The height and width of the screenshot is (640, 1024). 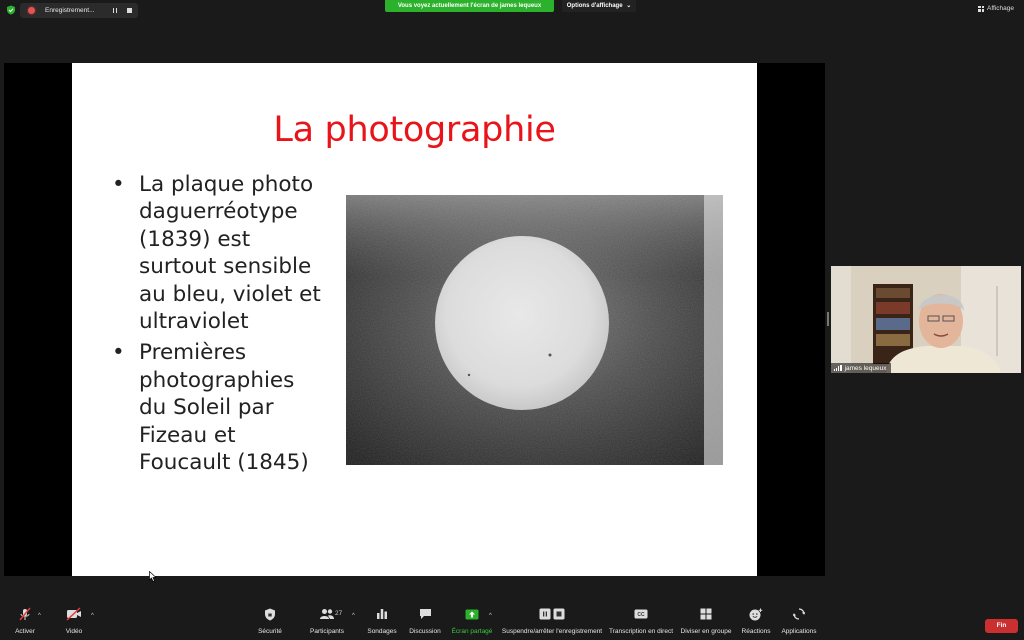 What do you see at coordinates (39, 616) in the screenshot?
I see `audio-options-caret-icon: ^` at bounding box center [39, 616].